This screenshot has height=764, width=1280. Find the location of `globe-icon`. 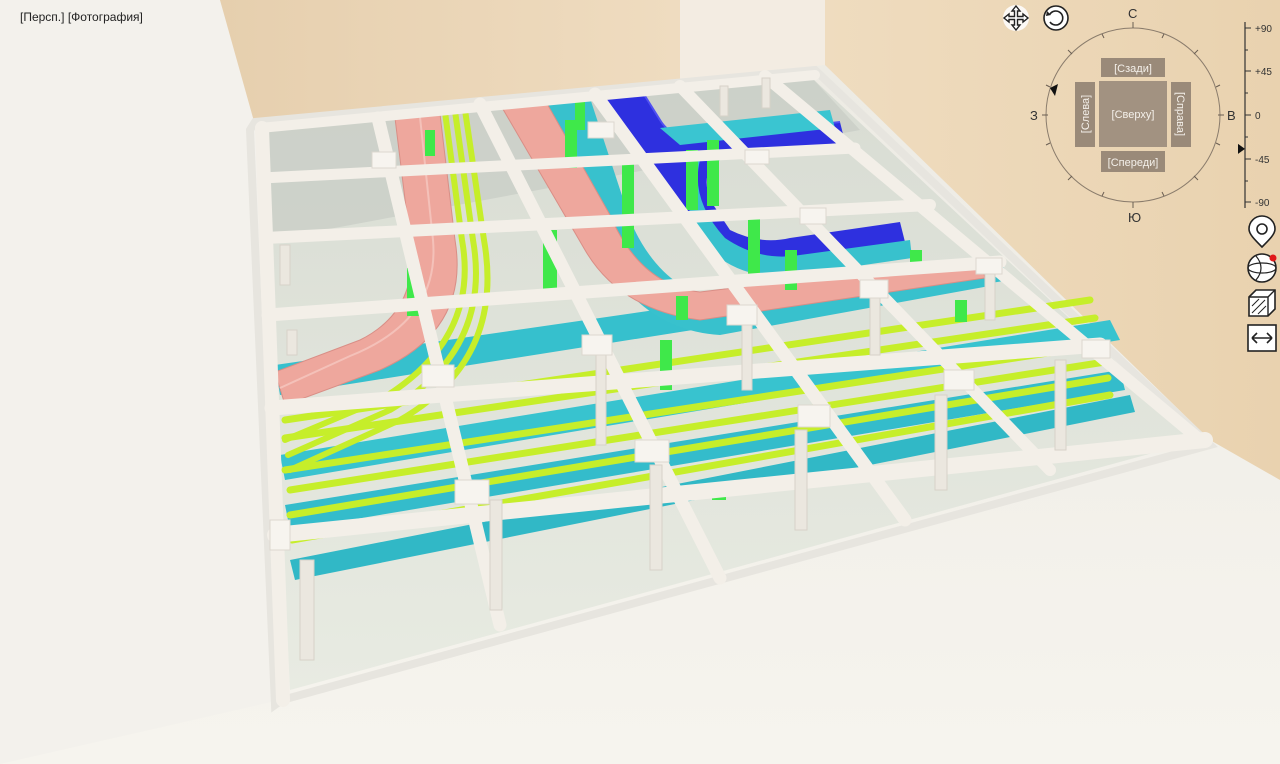

globe-icon is located at coordinates (1262, 268).